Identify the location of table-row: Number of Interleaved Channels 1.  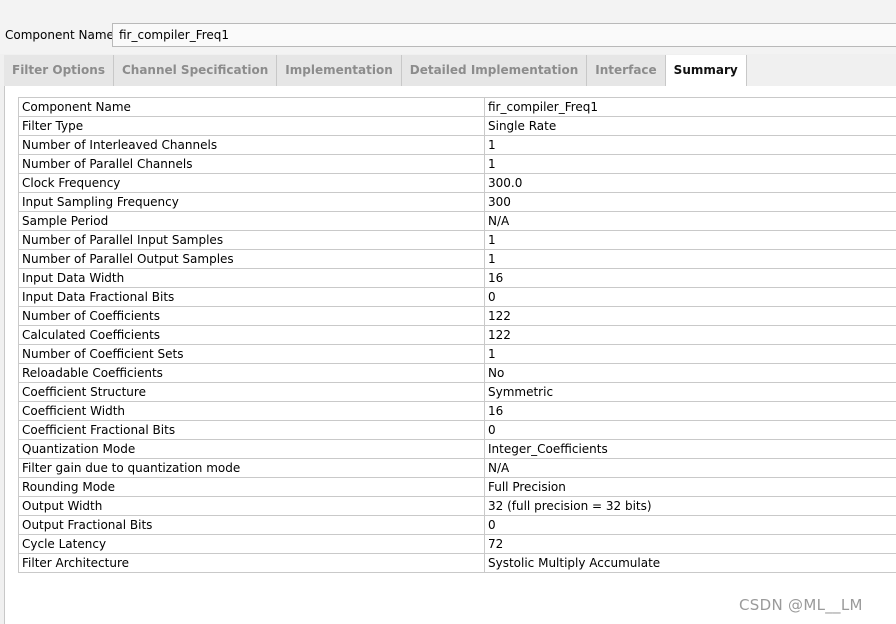
(457, 145).